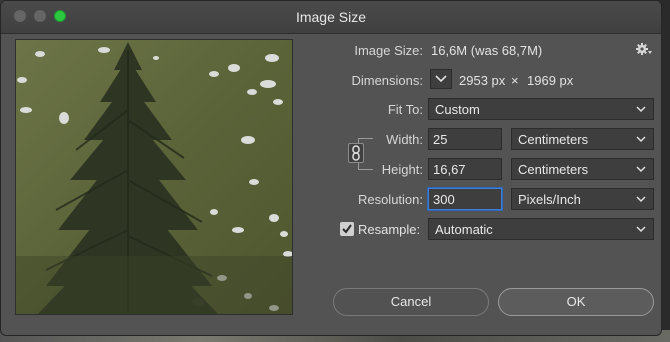  I want to click on width-unit-select: Centimeters, so click(582, 139).